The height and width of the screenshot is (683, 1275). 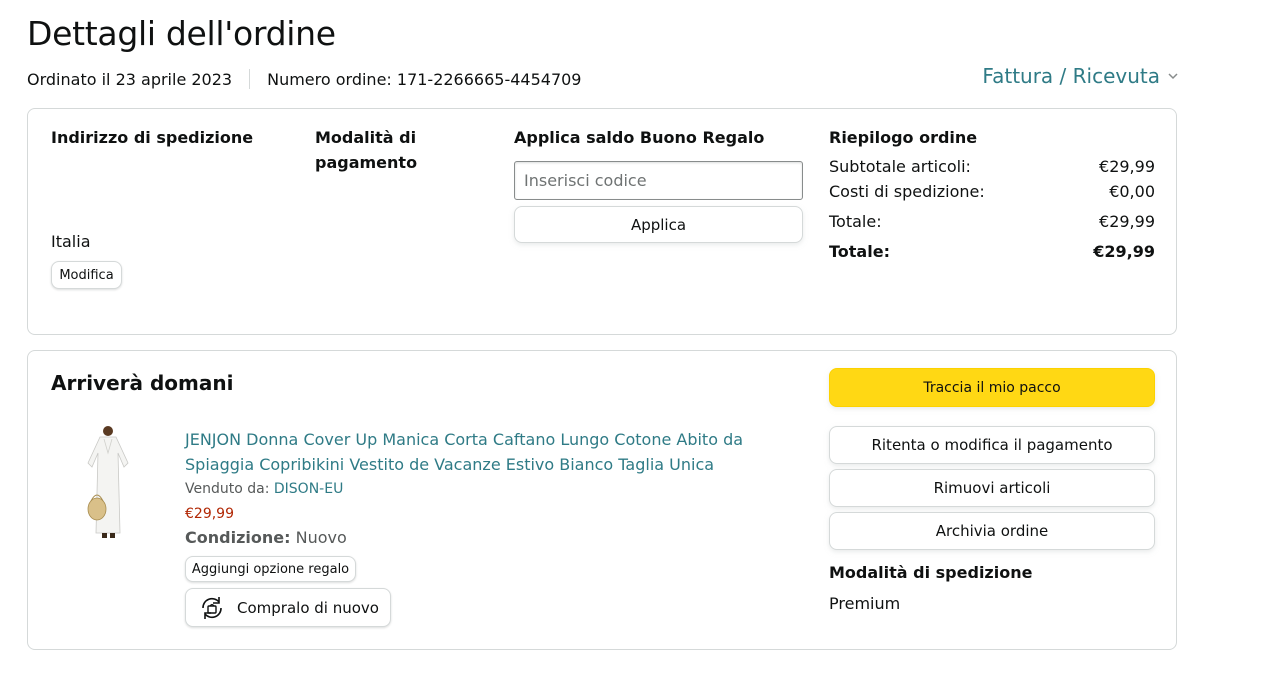 I want to click on summary-row-subtotal: Subtotale articoli: €29,99, so click(x=992, y=166).